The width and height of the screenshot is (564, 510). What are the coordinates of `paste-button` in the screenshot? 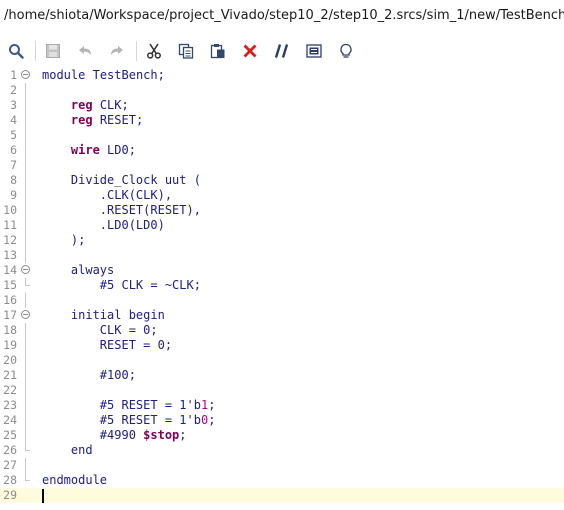 It's located at (218, 51).